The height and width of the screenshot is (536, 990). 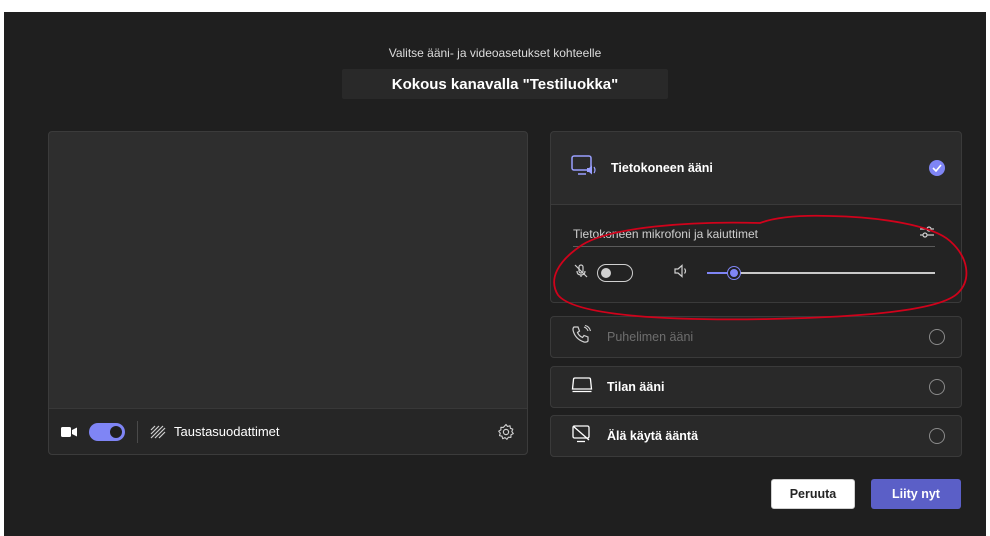 I want to click on cancel-button: Peruuta, so click(x=813, y=494).